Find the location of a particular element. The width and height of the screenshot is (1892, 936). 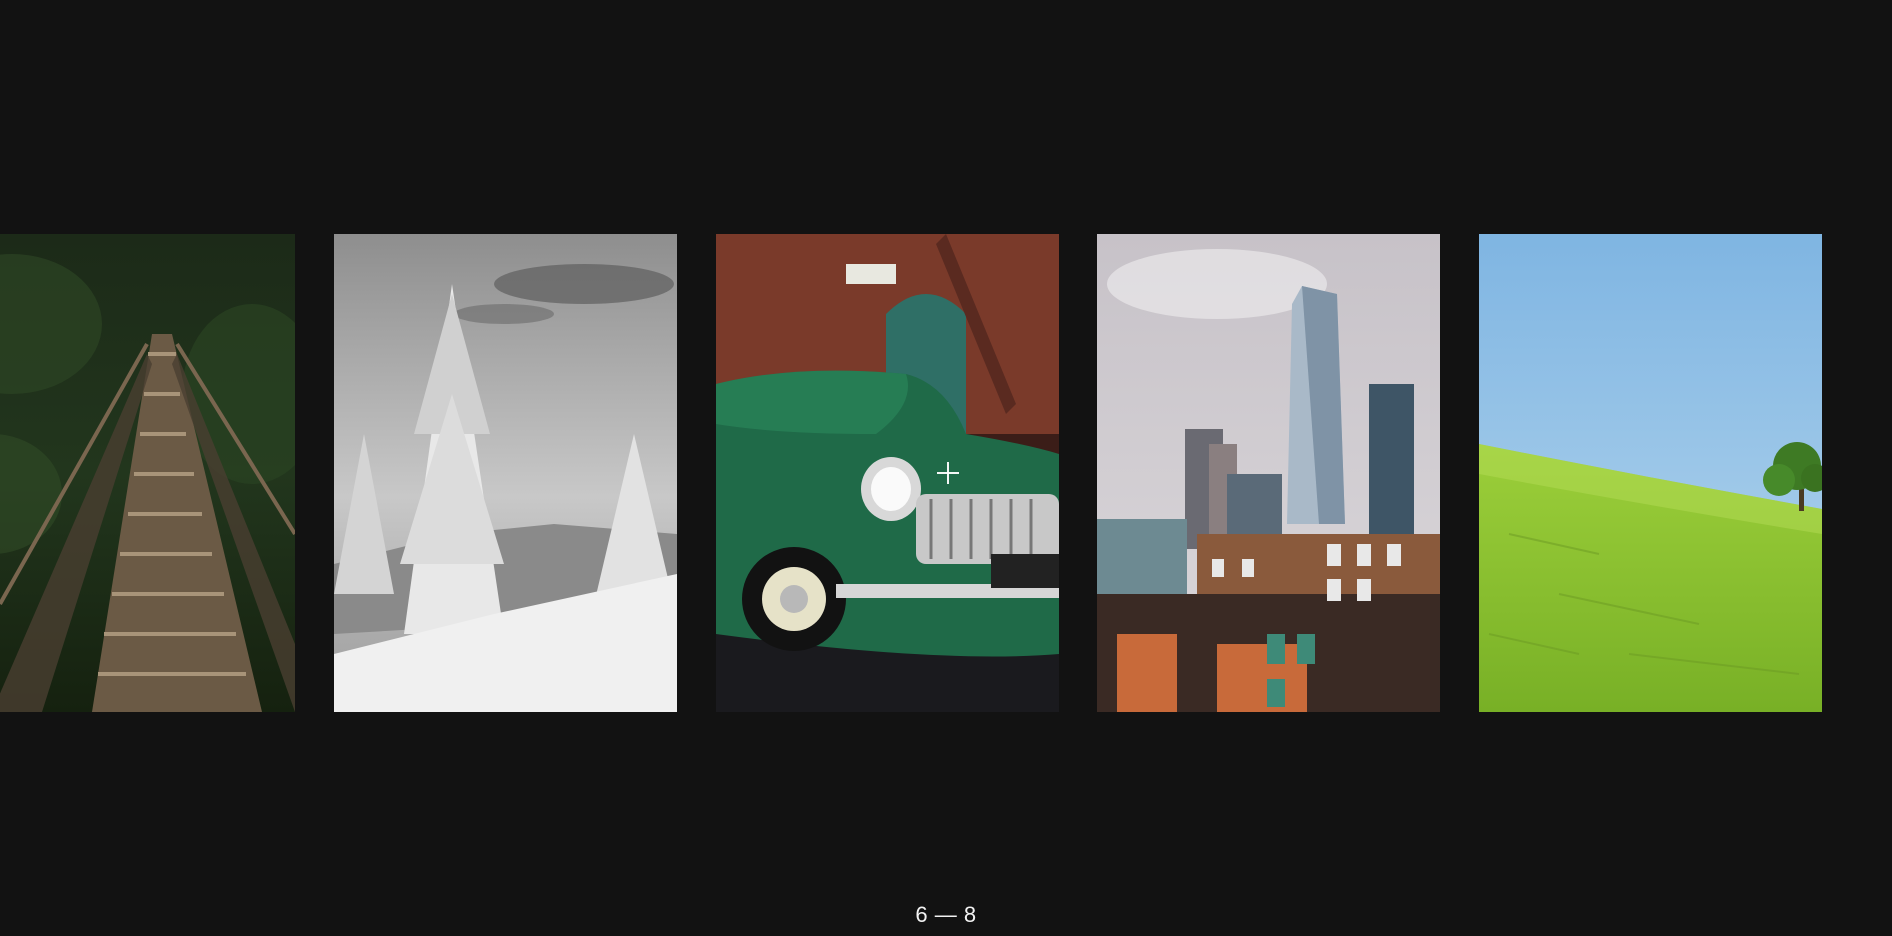

bridge-photo-icon is located at coordinates (147, 473).